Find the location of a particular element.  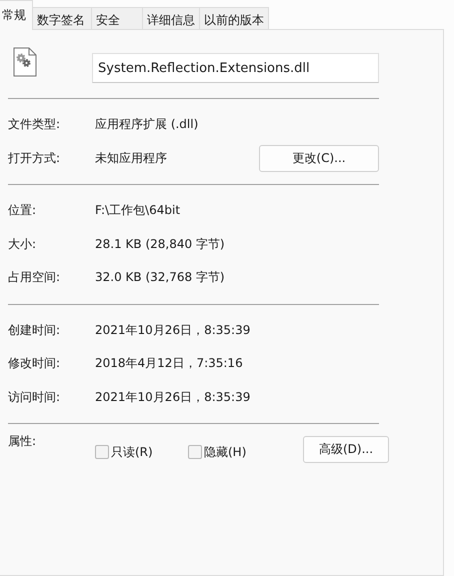

property-label: 修改时间: is located at coordinates (35, 363).